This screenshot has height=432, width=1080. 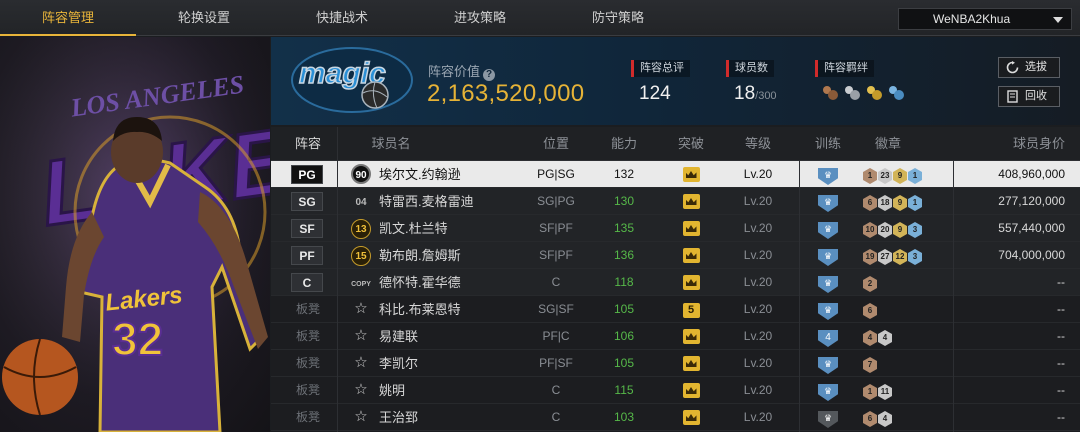 I want to click on badge-count: 2, so click(x=870, y=284).